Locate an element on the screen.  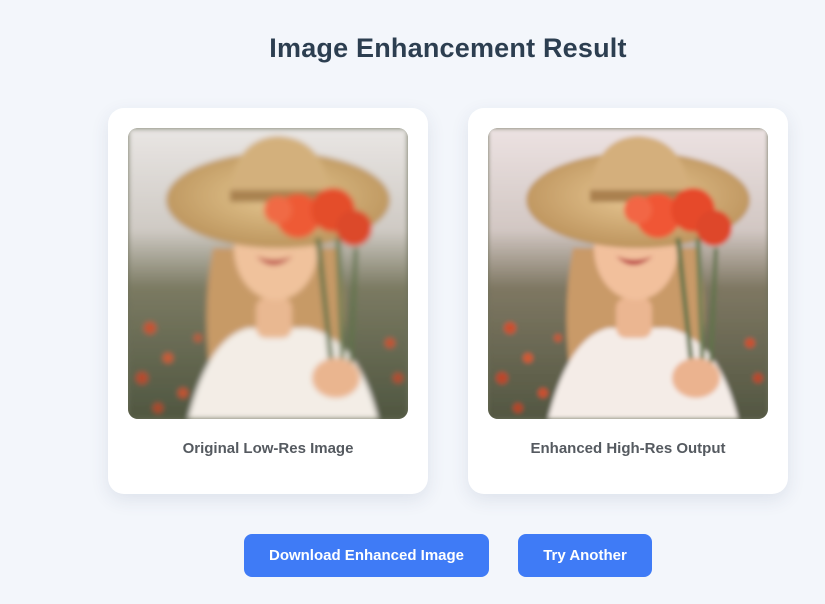
download-enhanced-image-button: Download Enhanced Image is located at coordinates (366, 555).